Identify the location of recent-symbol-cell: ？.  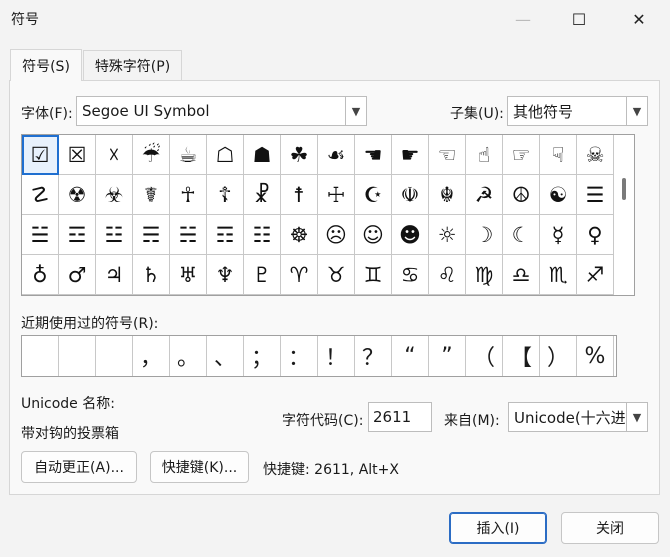
(373, 356).